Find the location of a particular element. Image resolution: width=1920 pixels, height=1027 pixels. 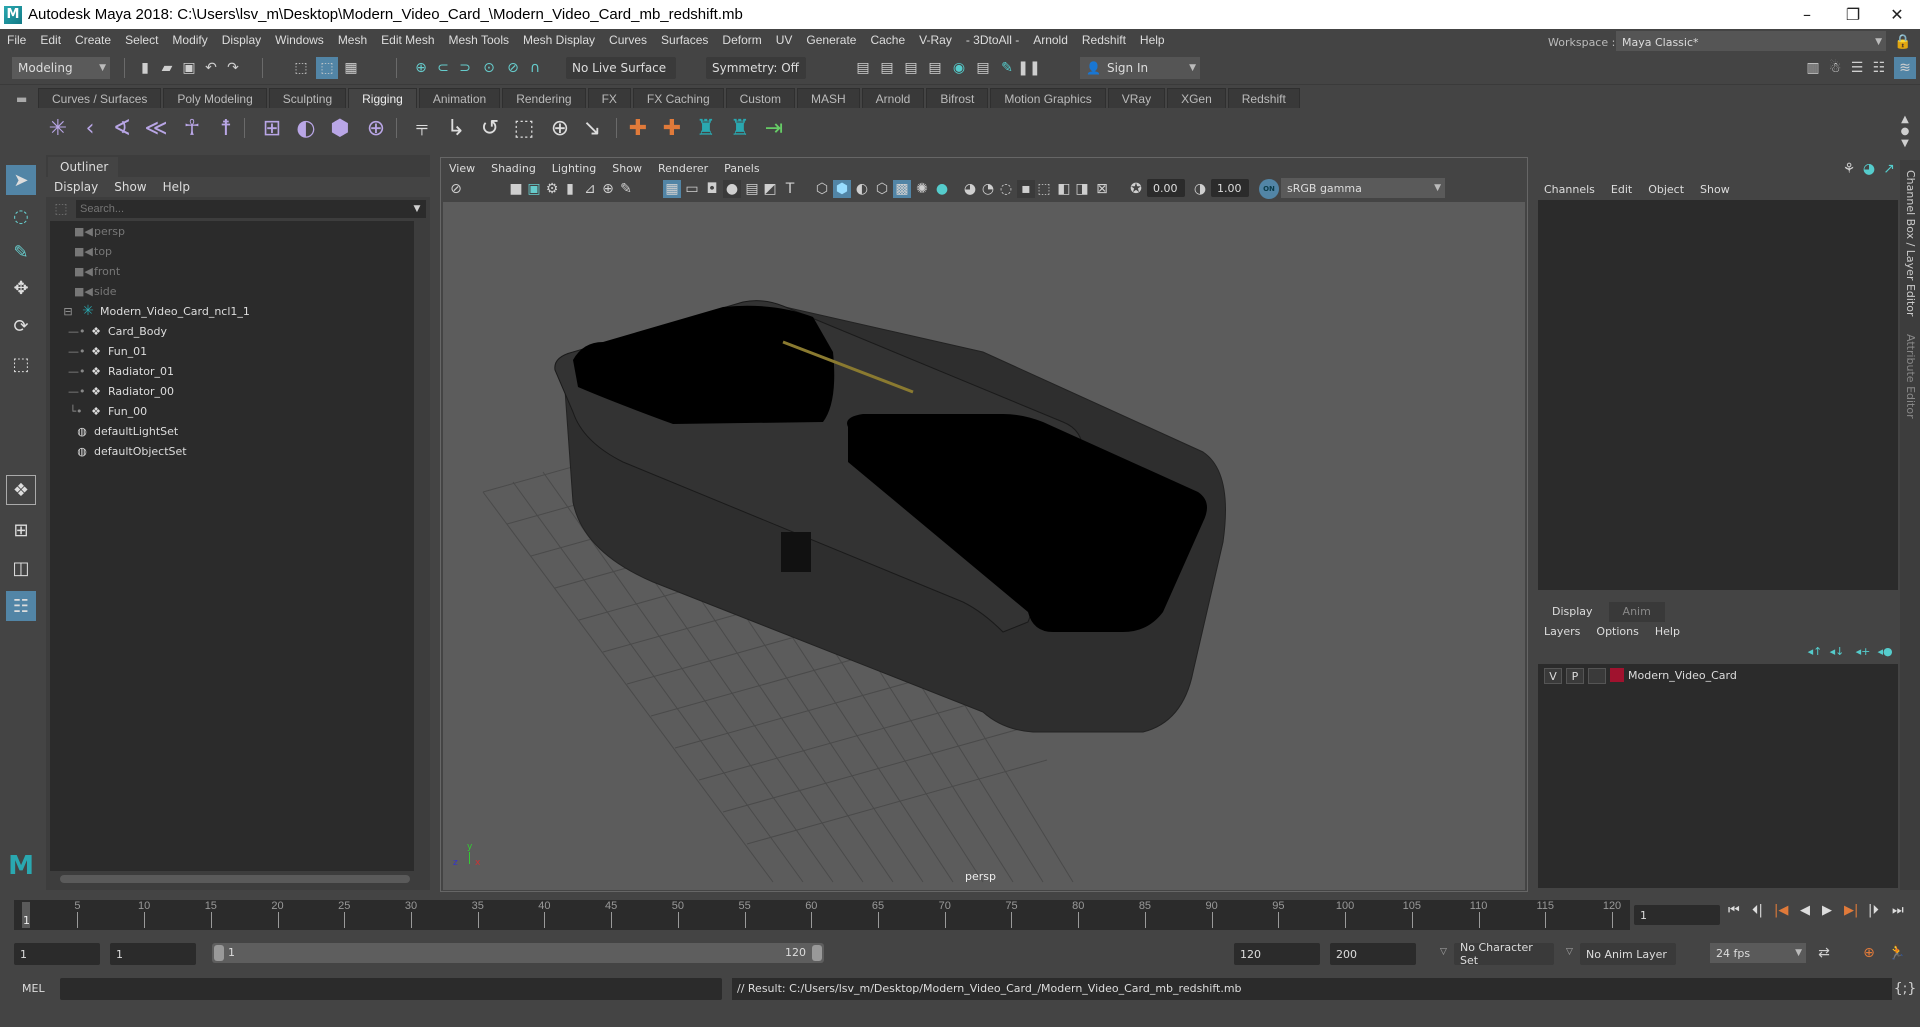

xray-joints-icon: ◨ is located at coordinates (1082, 189).